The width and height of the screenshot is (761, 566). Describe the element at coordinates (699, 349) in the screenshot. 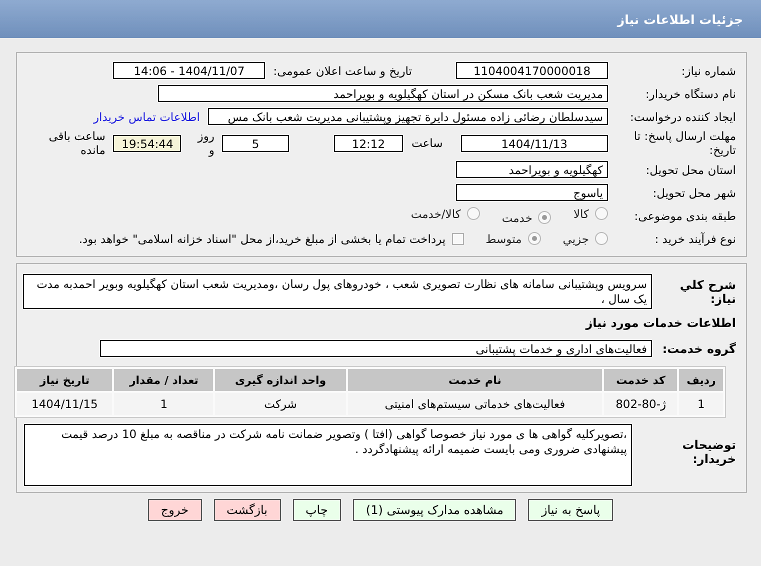

I see `field-label: گروه خدمت:` at that location.